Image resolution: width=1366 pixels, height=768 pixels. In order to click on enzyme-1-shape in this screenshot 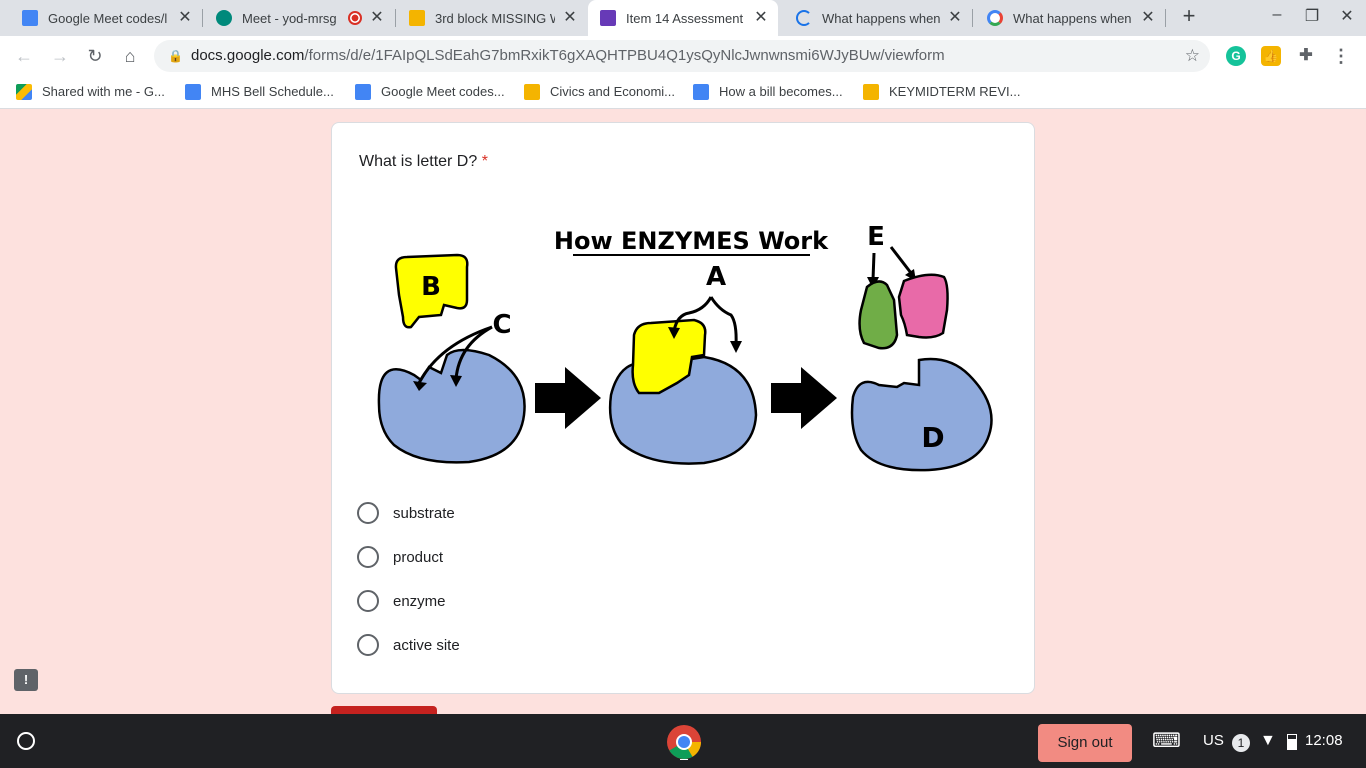, I will do `click(451, 406)`.